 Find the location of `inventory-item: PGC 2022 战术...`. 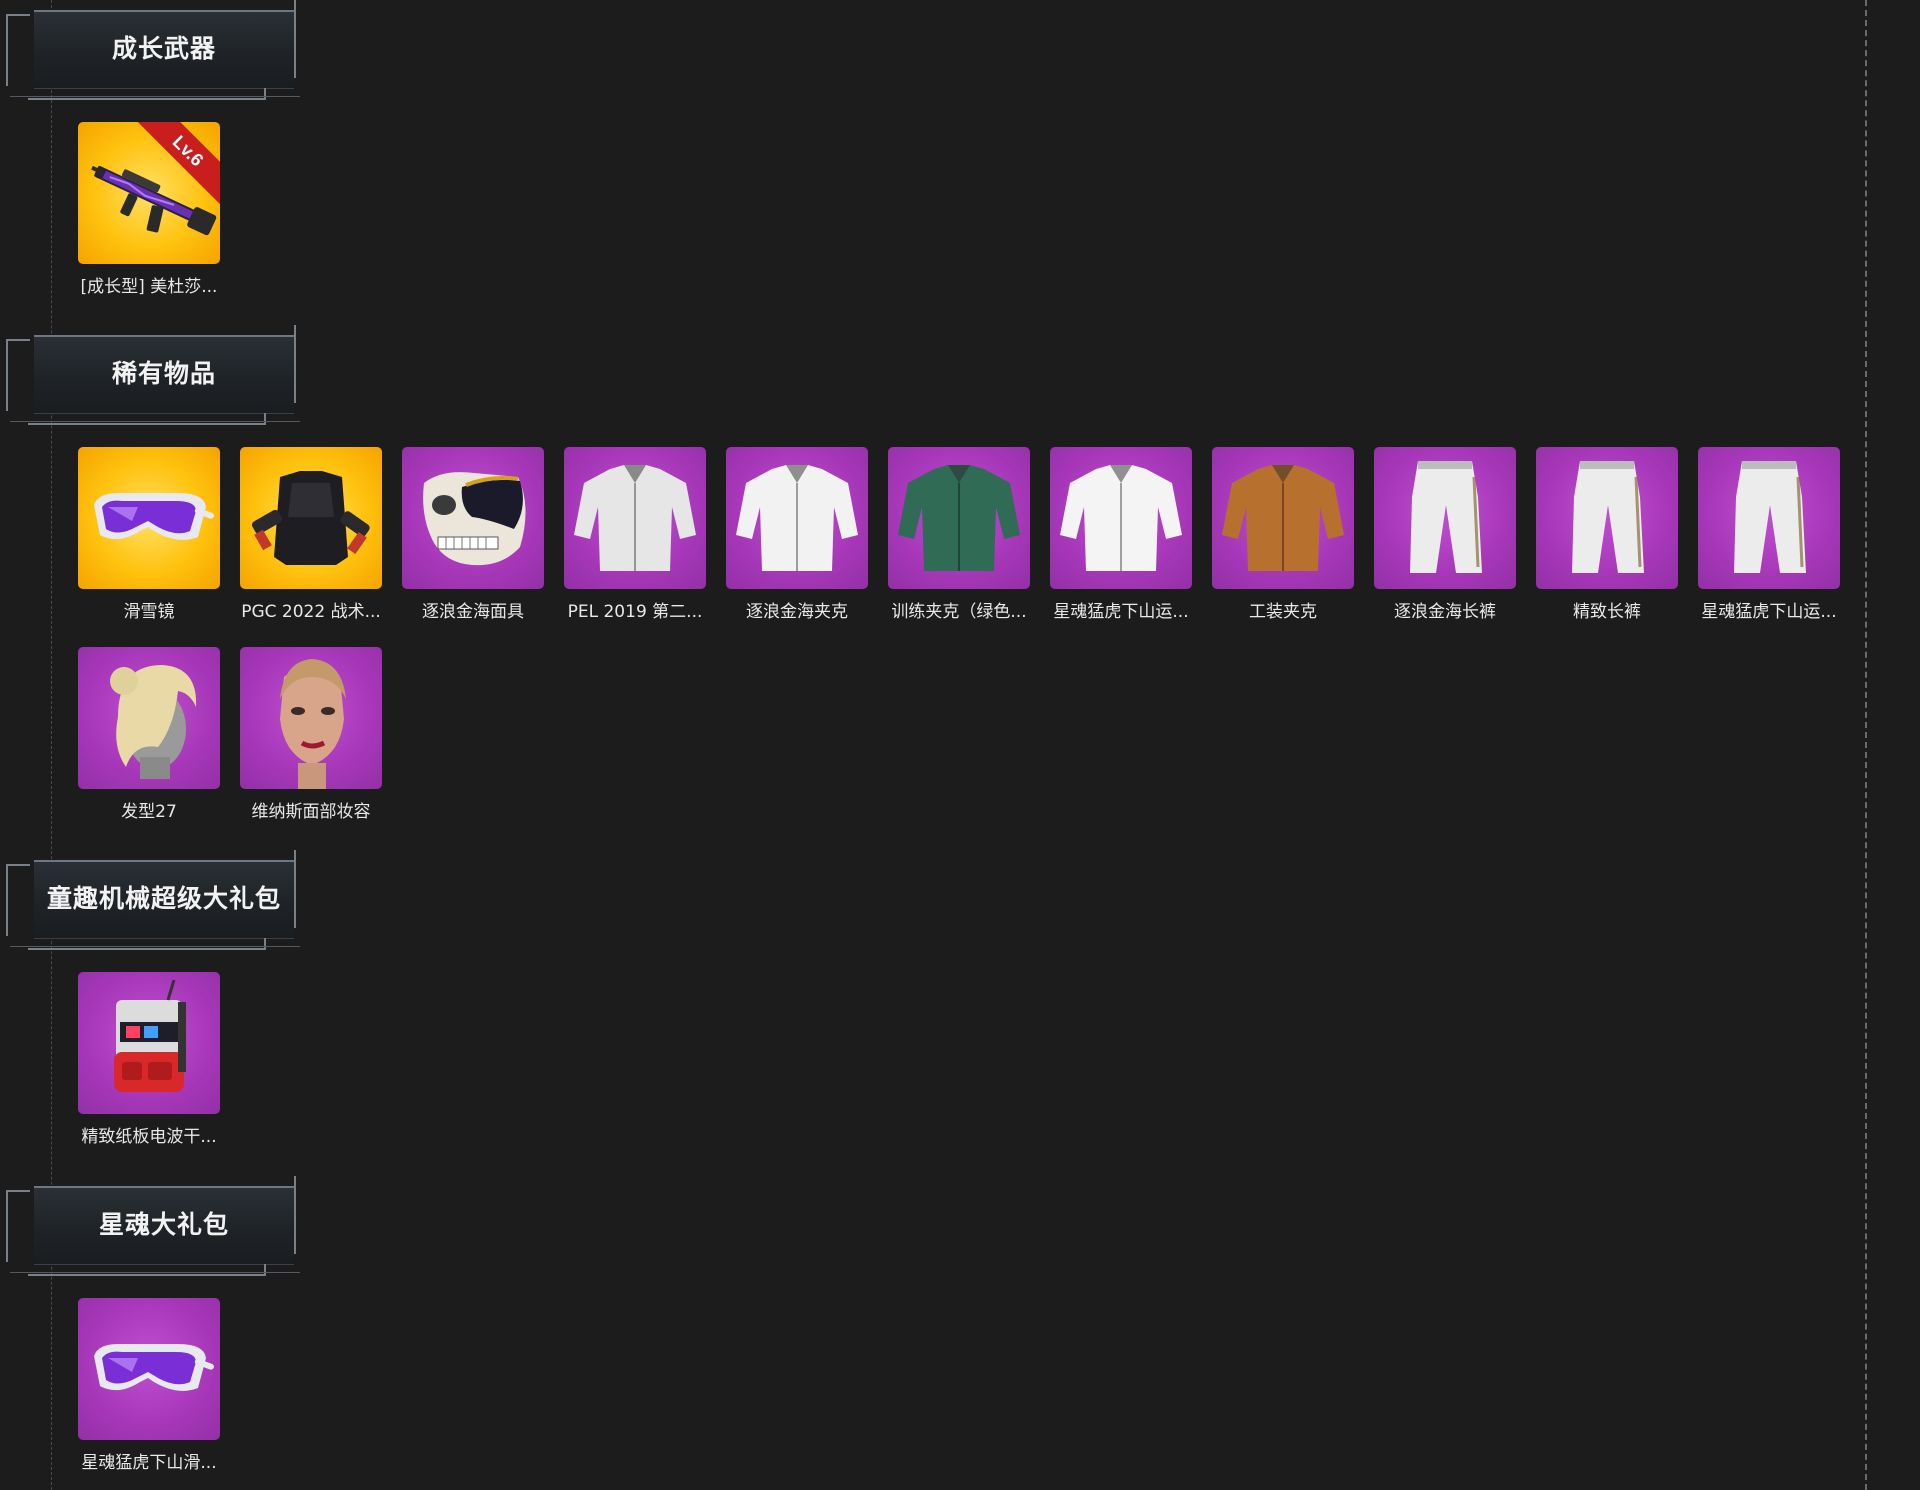

inventory-item: PGC 2022 战术... is located at coordinates (311, 534).